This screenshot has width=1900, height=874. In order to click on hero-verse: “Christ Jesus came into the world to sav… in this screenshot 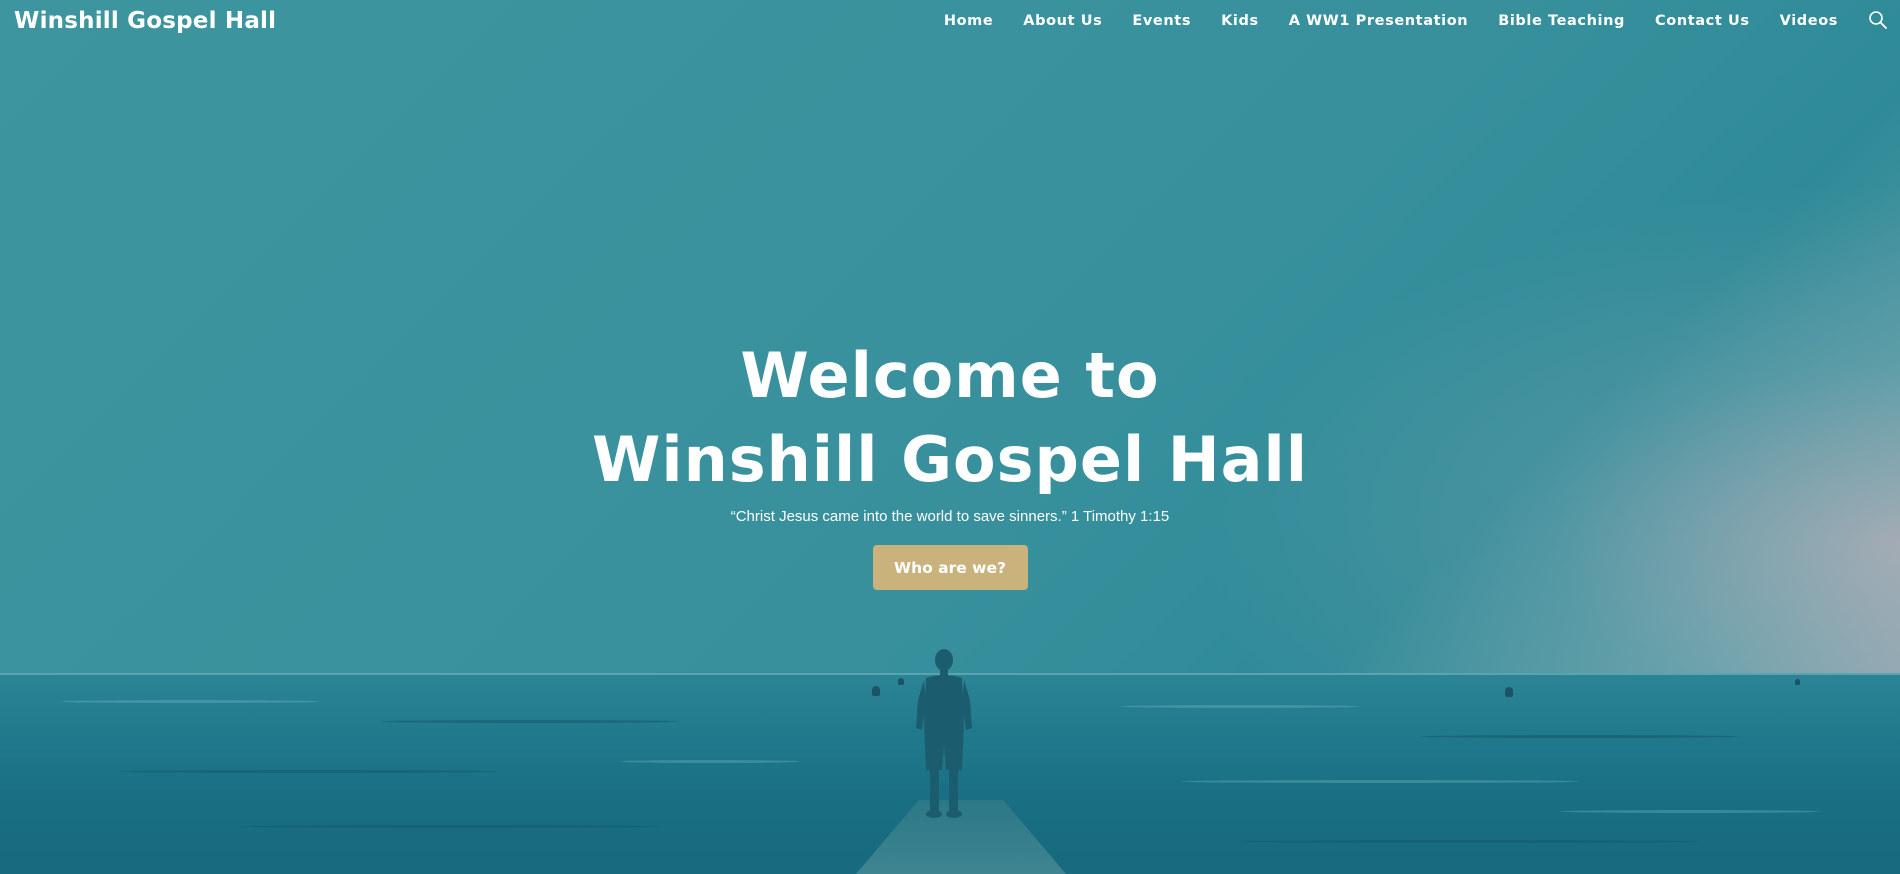, I will do `click(950, 516)`.